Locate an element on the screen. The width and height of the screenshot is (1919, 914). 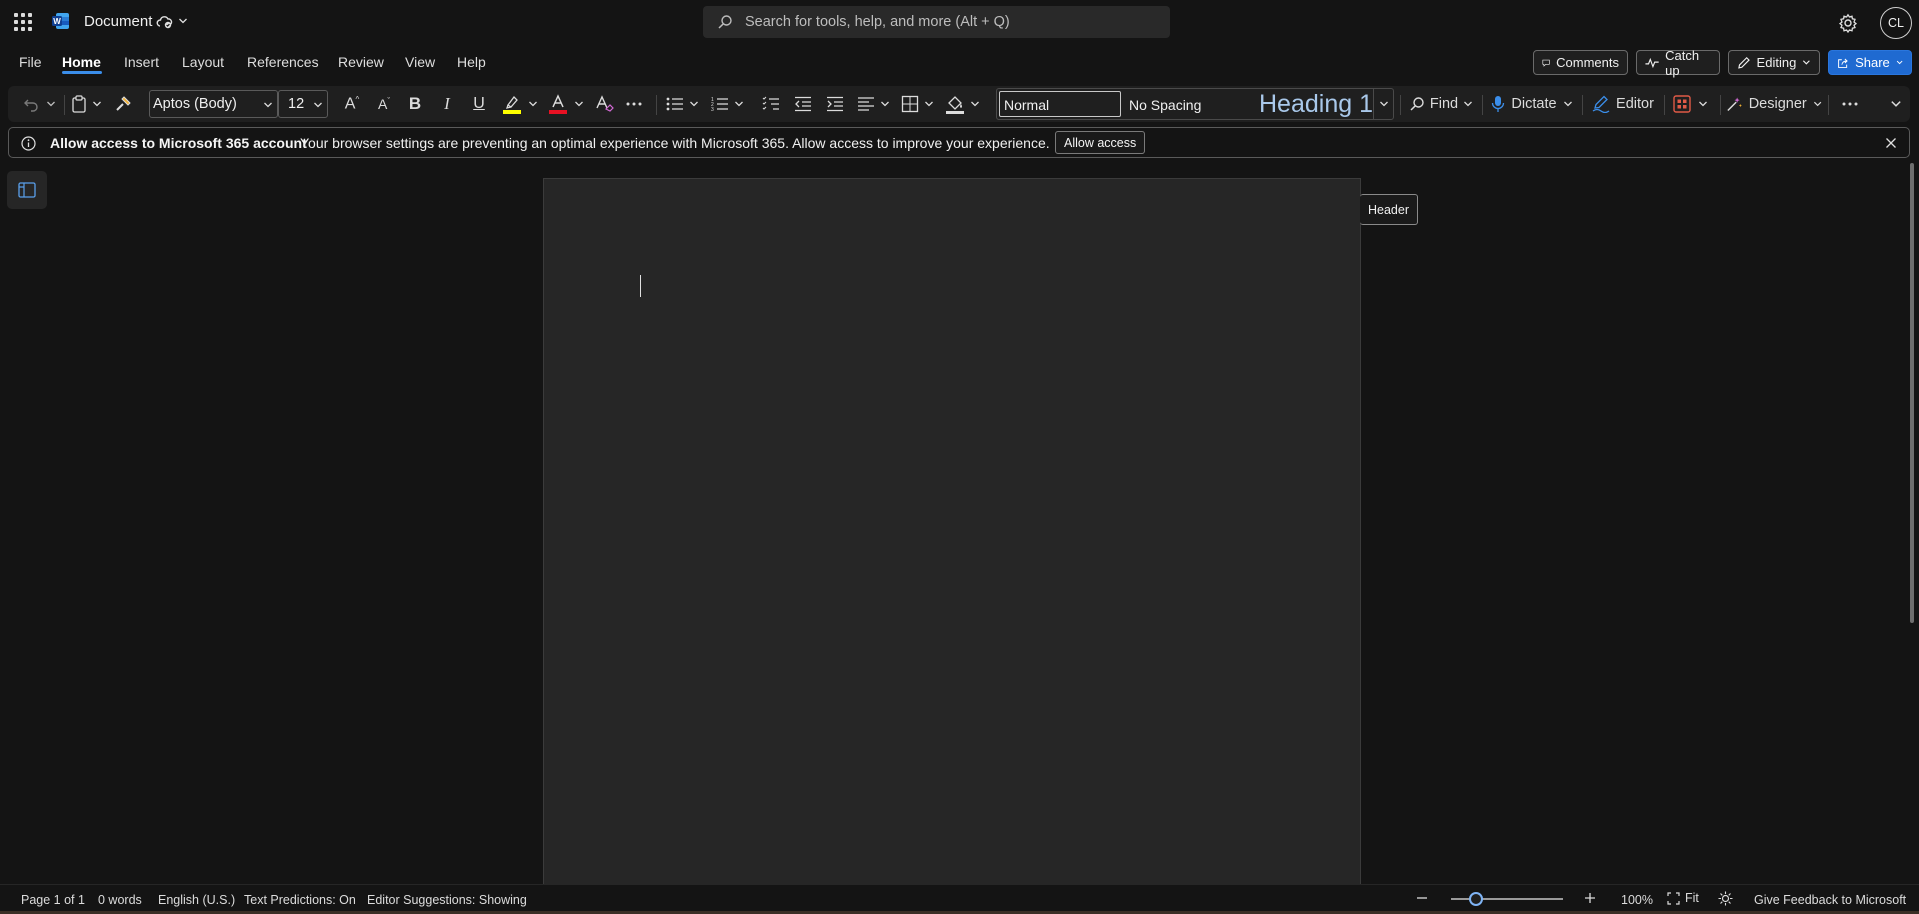
shading-icon is located at coordinates (955, 105).